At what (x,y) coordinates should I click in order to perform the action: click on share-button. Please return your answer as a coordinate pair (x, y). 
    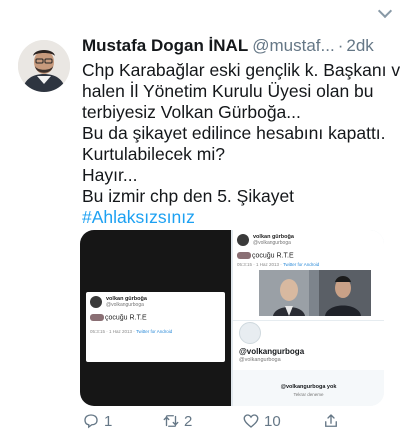
    Looking at the image, I should click on (331, 421).